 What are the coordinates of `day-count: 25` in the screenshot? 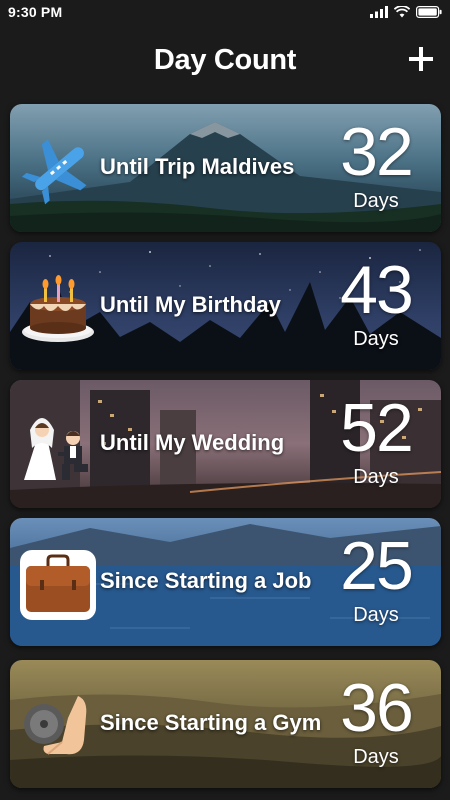 It's located at (377, 566).